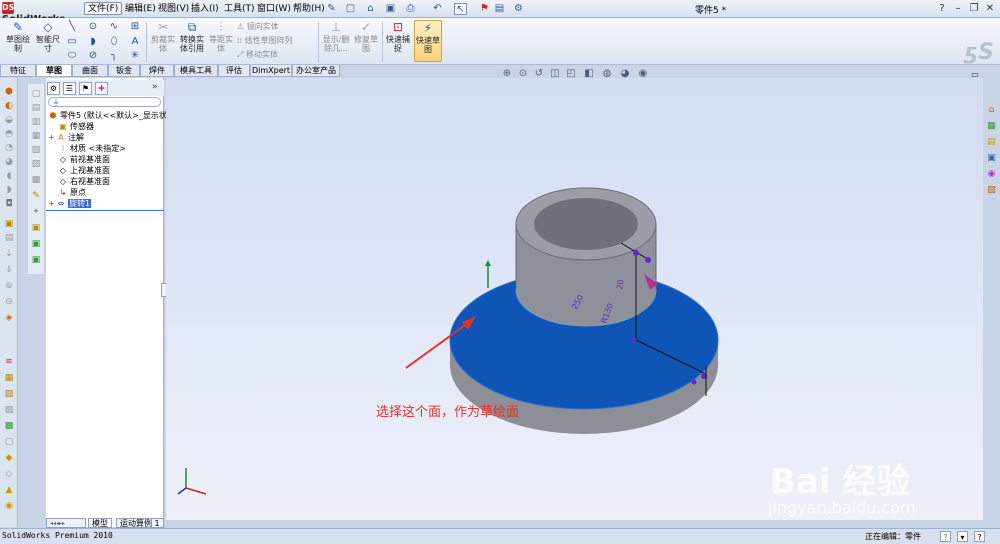 The width and height of the screenshot is (1000, 544). Describe the element at coordinates (366, 36) in the screenshot. I see `repair-sketch-button: ✓ 修复草 图` at that location.